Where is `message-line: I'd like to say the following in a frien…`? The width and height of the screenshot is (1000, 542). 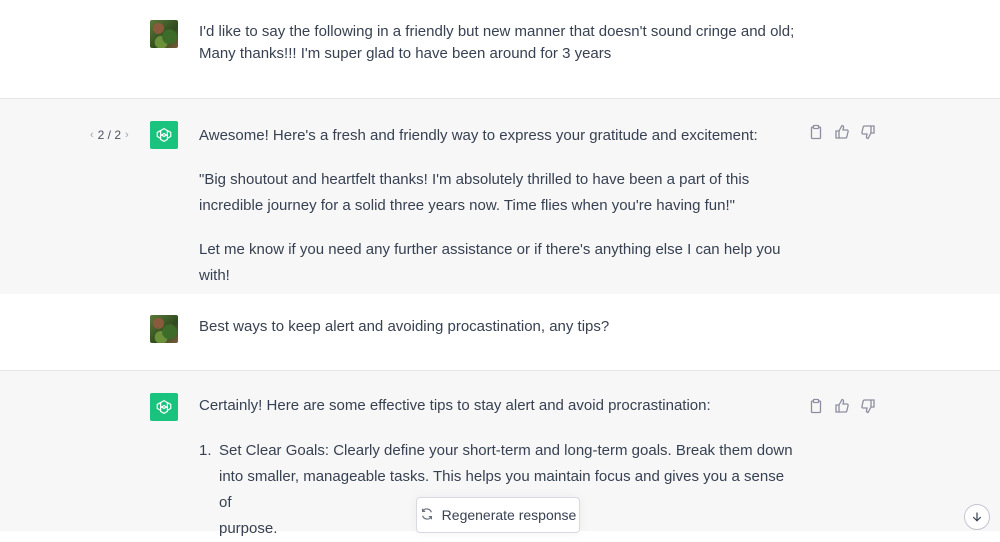 message-line: I'd like to say the following in a frien… is located at coordinates (497, 31).